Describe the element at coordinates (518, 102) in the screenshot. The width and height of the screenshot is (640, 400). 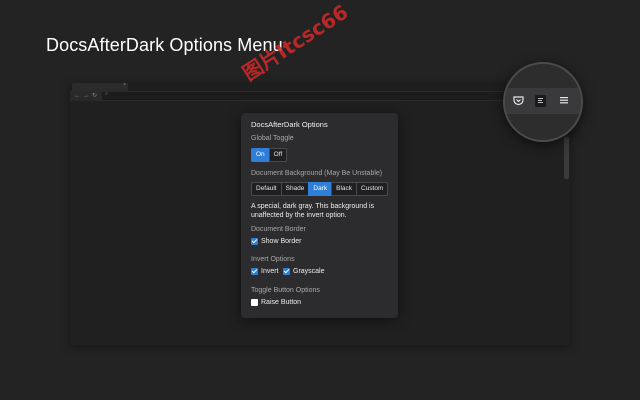
I see `pocket-icon` at that location.